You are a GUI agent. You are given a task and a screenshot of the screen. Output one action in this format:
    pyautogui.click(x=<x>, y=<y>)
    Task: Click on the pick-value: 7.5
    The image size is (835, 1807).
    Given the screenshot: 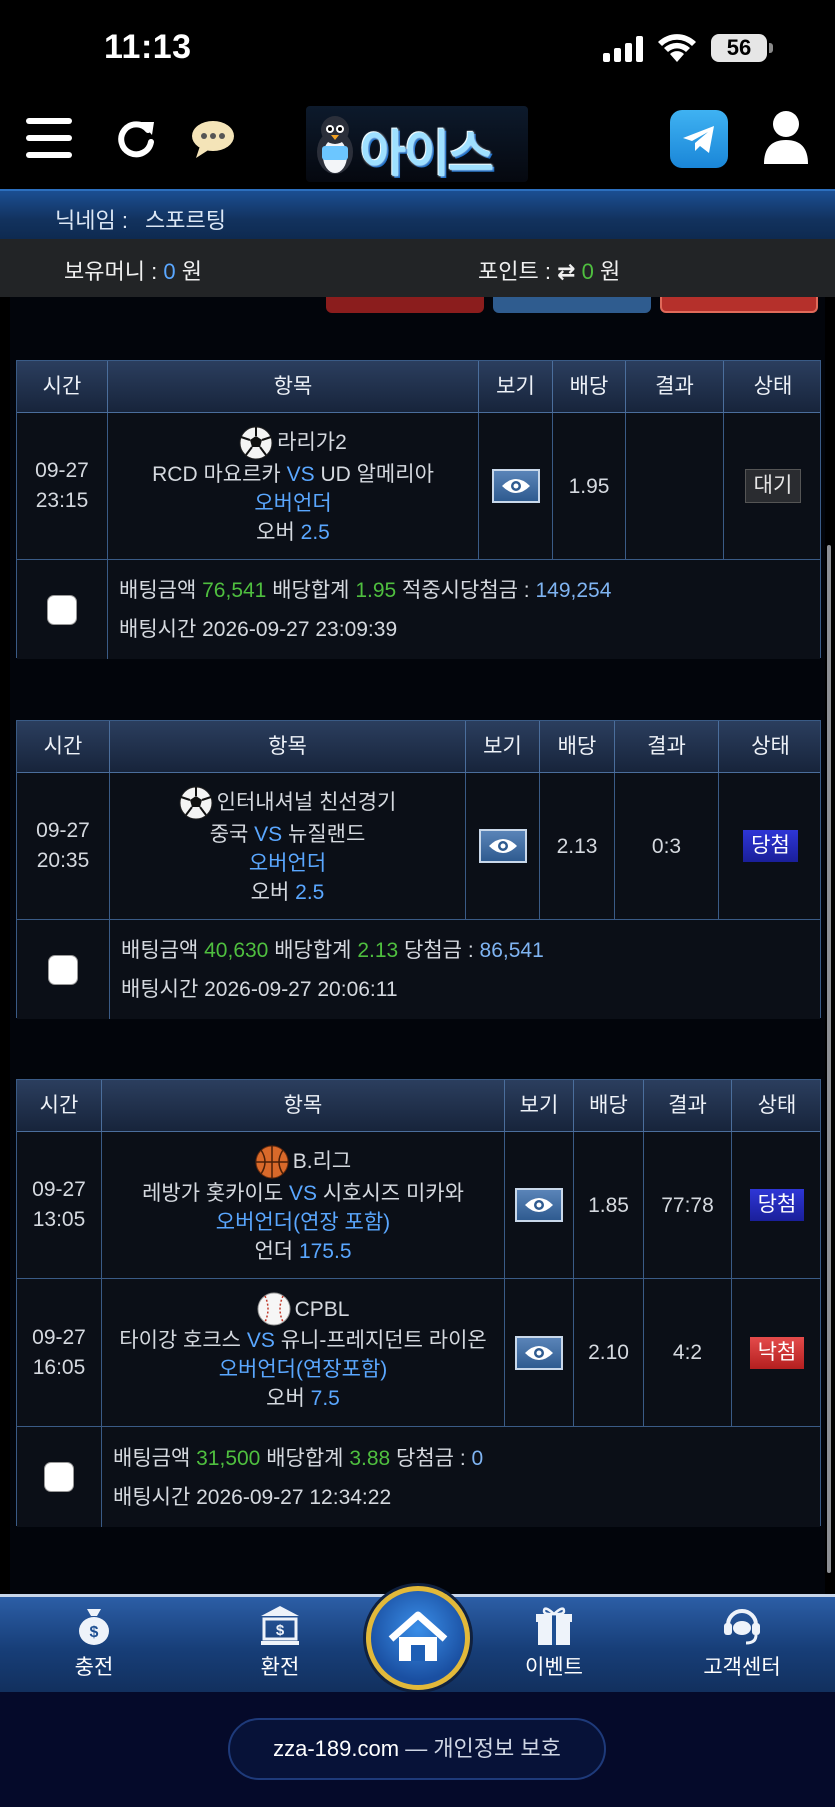 What is the action you would take?
    pyautogui.click(x=325, y=1398)
    